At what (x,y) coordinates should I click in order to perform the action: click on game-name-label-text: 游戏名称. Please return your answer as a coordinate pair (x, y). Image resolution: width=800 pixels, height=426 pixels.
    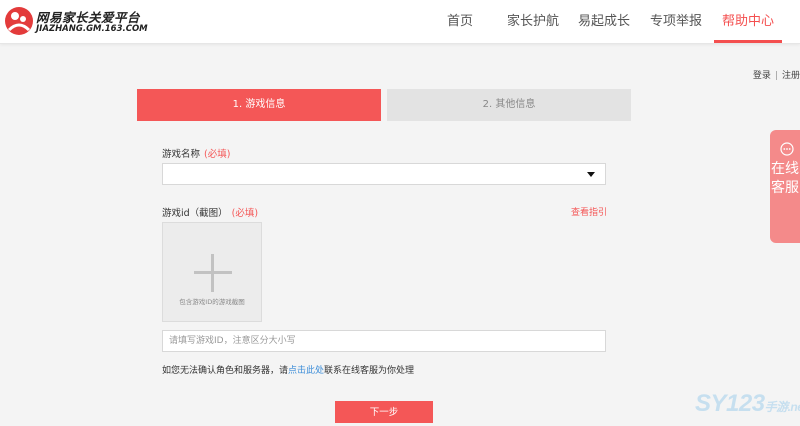
    Looking at the image, I should click on (181, 154).